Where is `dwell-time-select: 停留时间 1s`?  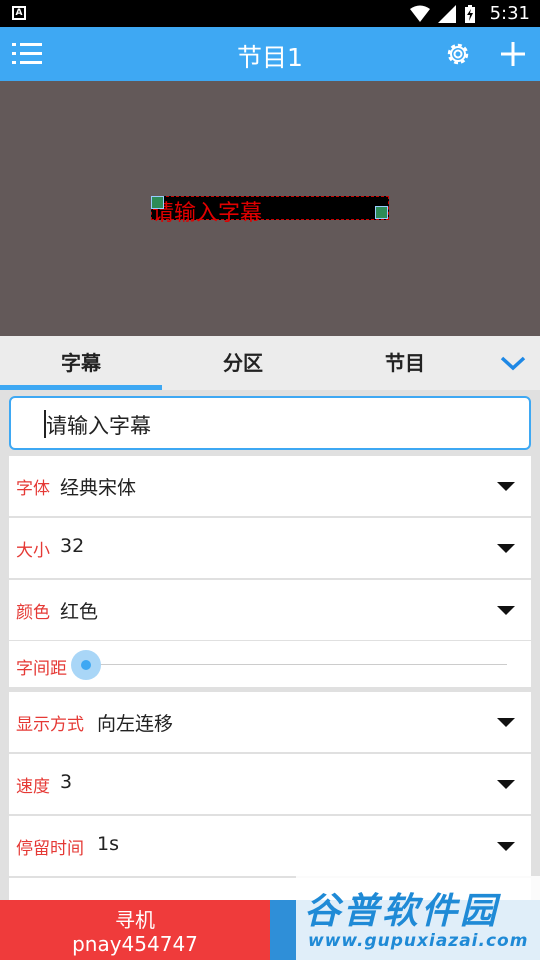
dwell-time-select: 停留时间 1s is located at coordinates (270, 846).